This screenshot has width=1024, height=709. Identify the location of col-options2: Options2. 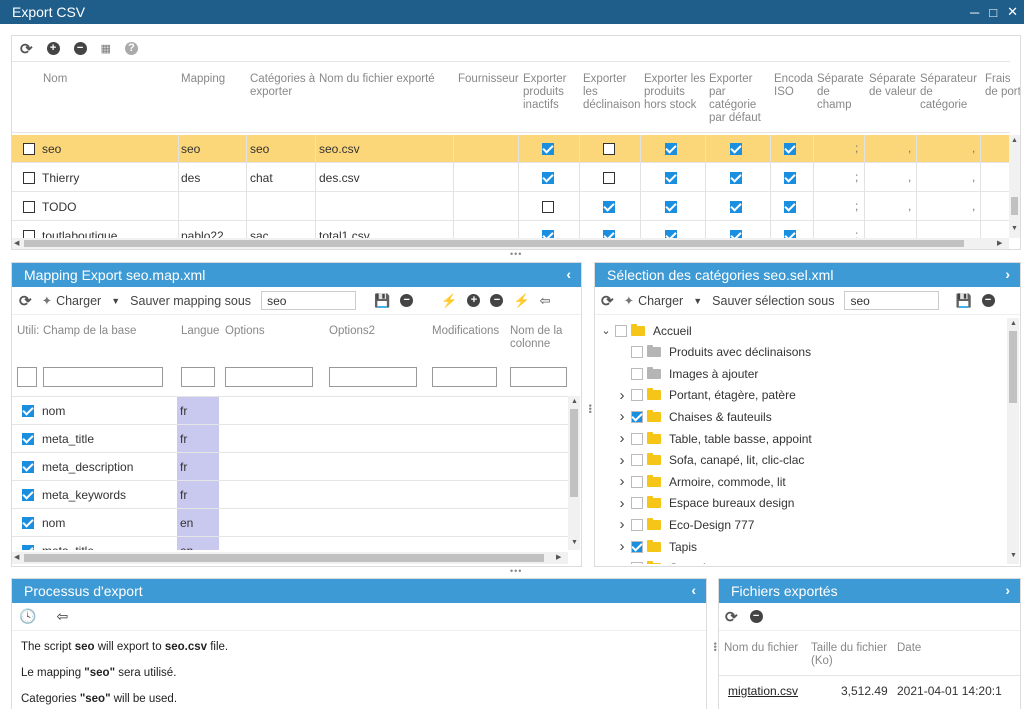
(374, 331).